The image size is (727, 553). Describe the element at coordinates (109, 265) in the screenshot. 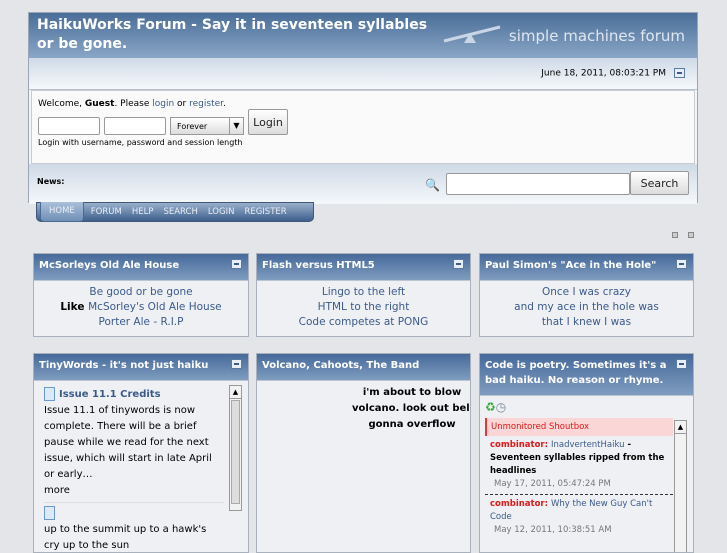

I see `panel-title: McSorleys Old Ale House` at that location.